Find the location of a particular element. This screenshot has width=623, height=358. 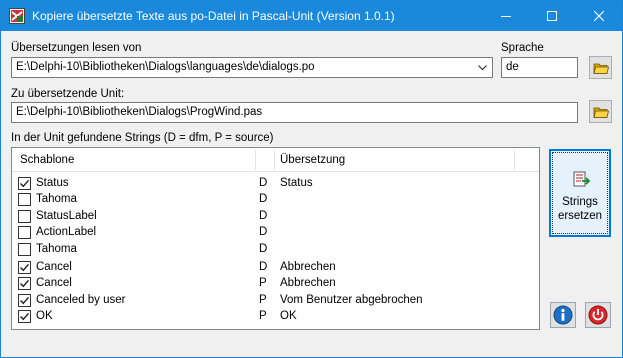

template-text: Status is located at coordinates (52, 183).